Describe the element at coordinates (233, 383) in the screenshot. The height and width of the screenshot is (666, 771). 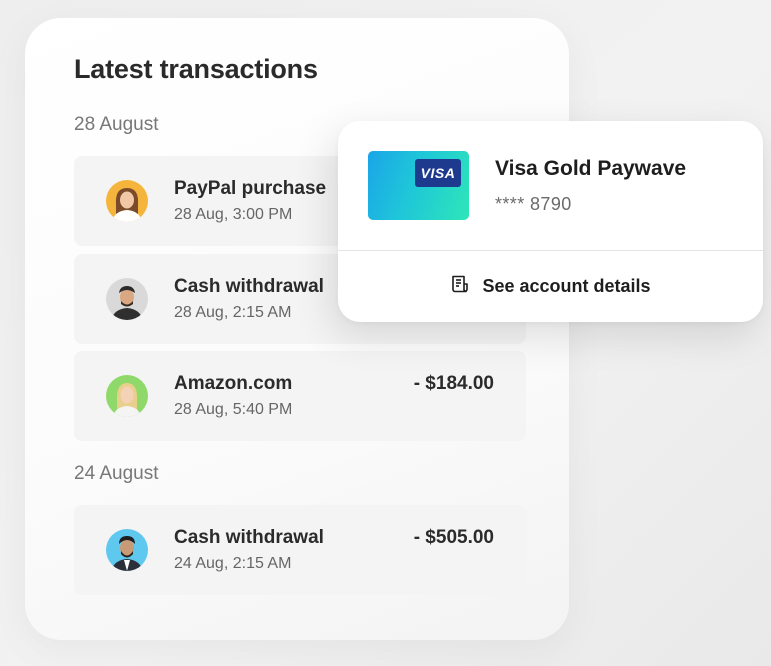
I see `transaction-name: Amazon.com` at that location.